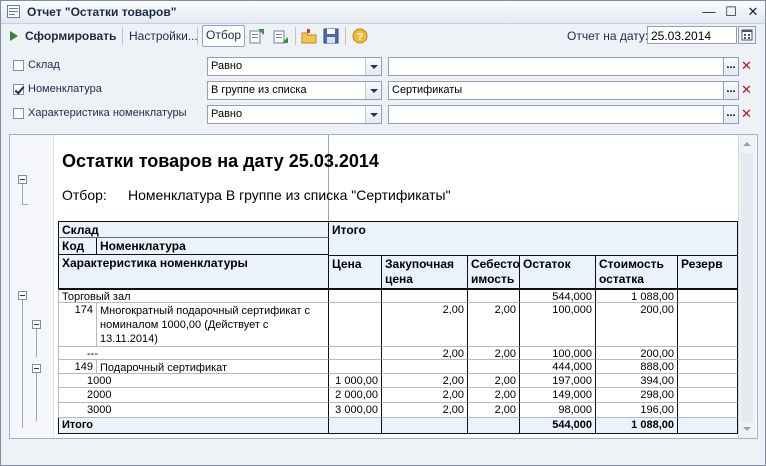 This screenshot has height=466, width=766. Describe the element at coordinates (32, 286) in the screenshot. I see `grouping-gutter` at that location.